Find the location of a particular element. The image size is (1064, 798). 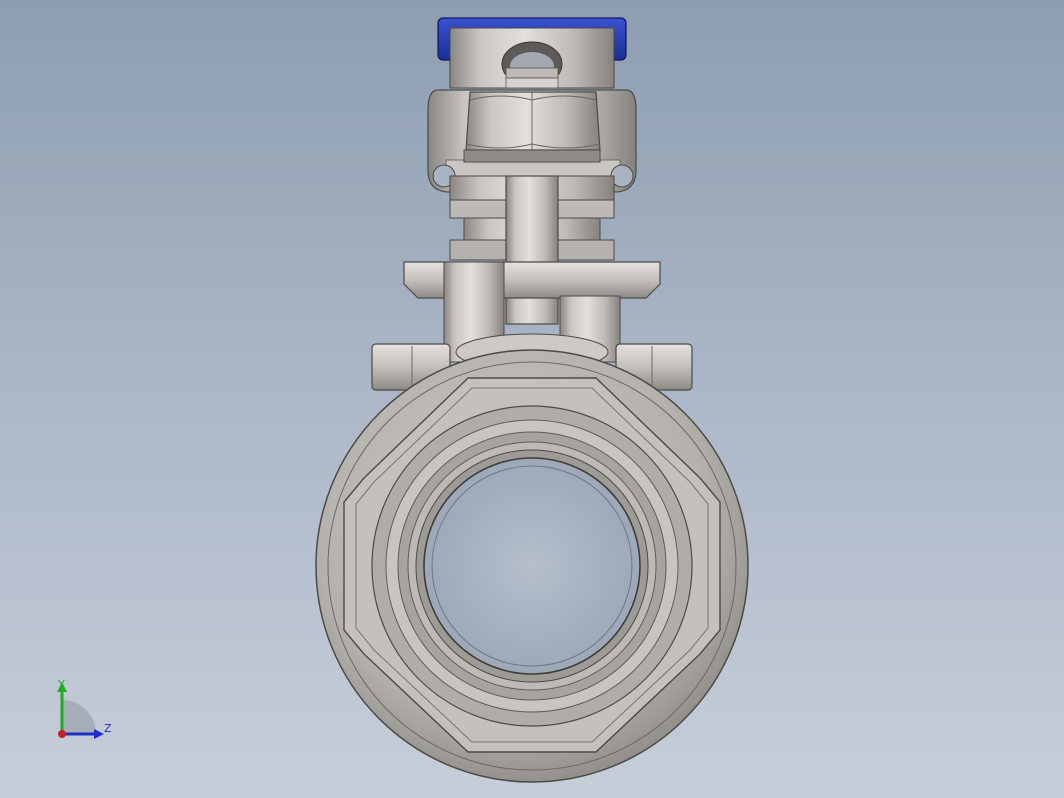

z-axis-label: Z is located at coordinates (108, 728).